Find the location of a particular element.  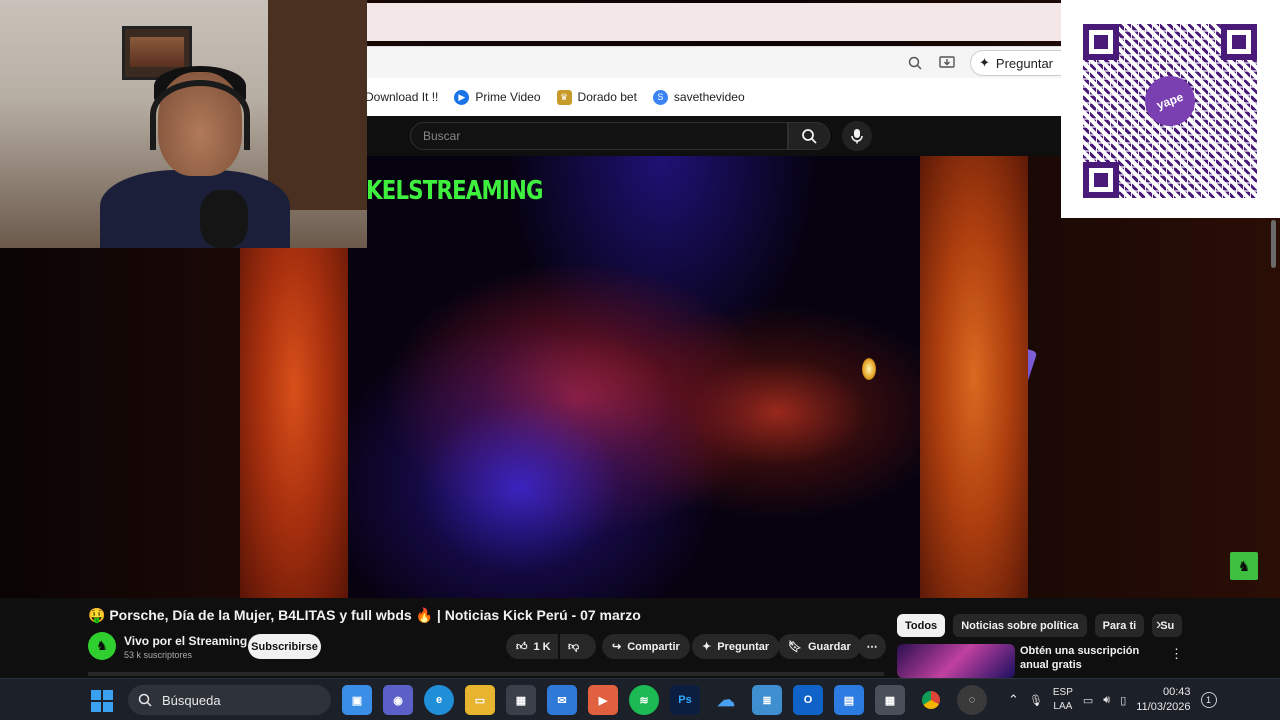

edge-icon: e is located at coordinates (439, 700).